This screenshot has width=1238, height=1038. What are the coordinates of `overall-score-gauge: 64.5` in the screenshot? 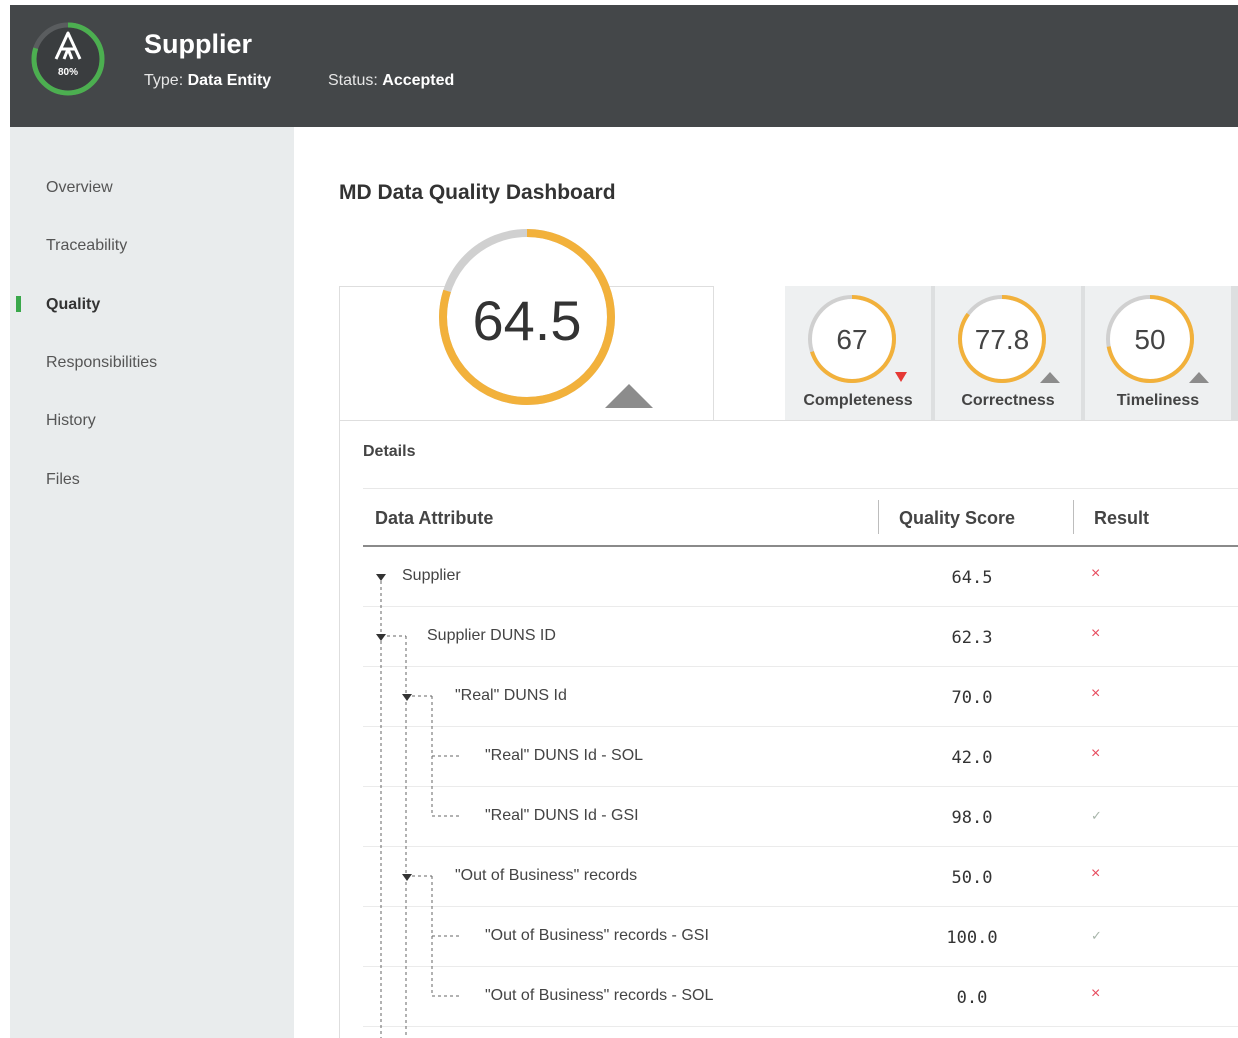 It's located at (546, 318).